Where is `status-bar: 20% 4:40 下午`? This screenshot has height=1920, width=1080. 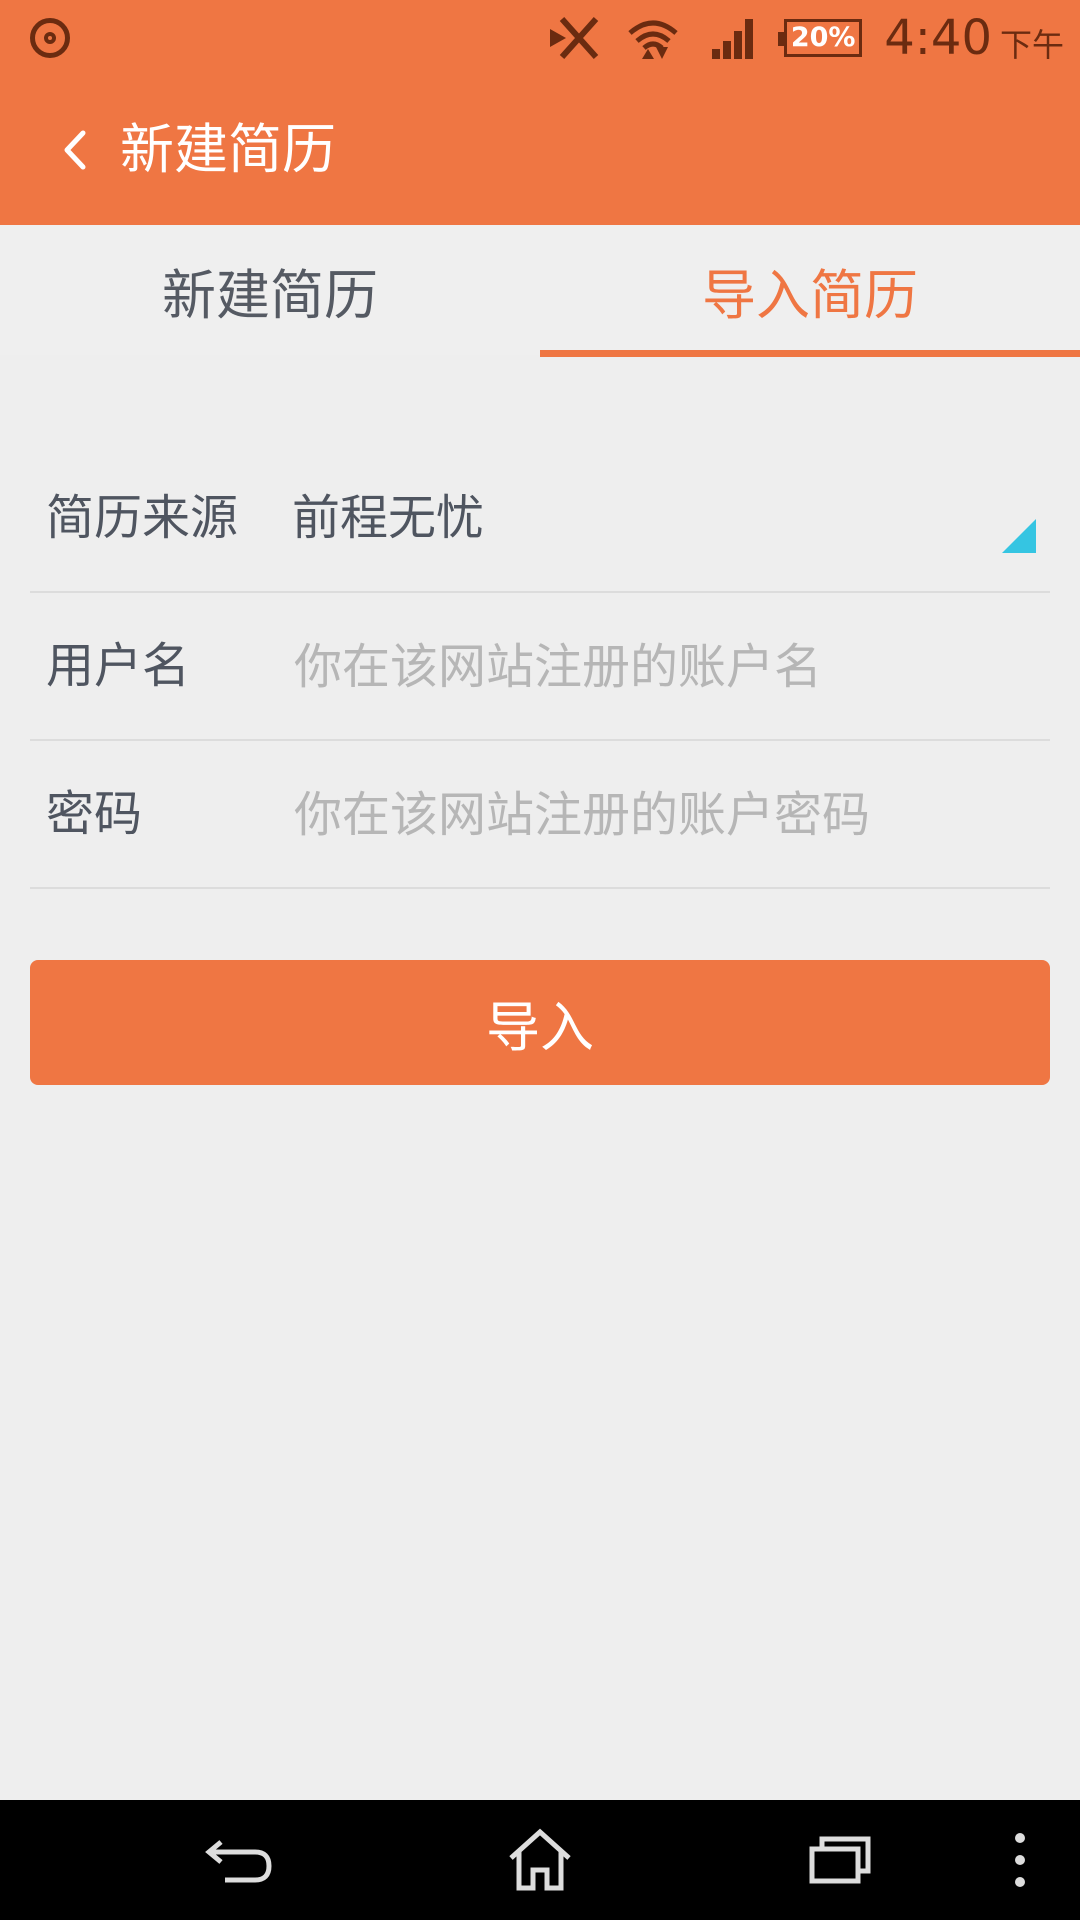 status-bar: 20% 4:40 下午 is located at coordinates (540, 37).